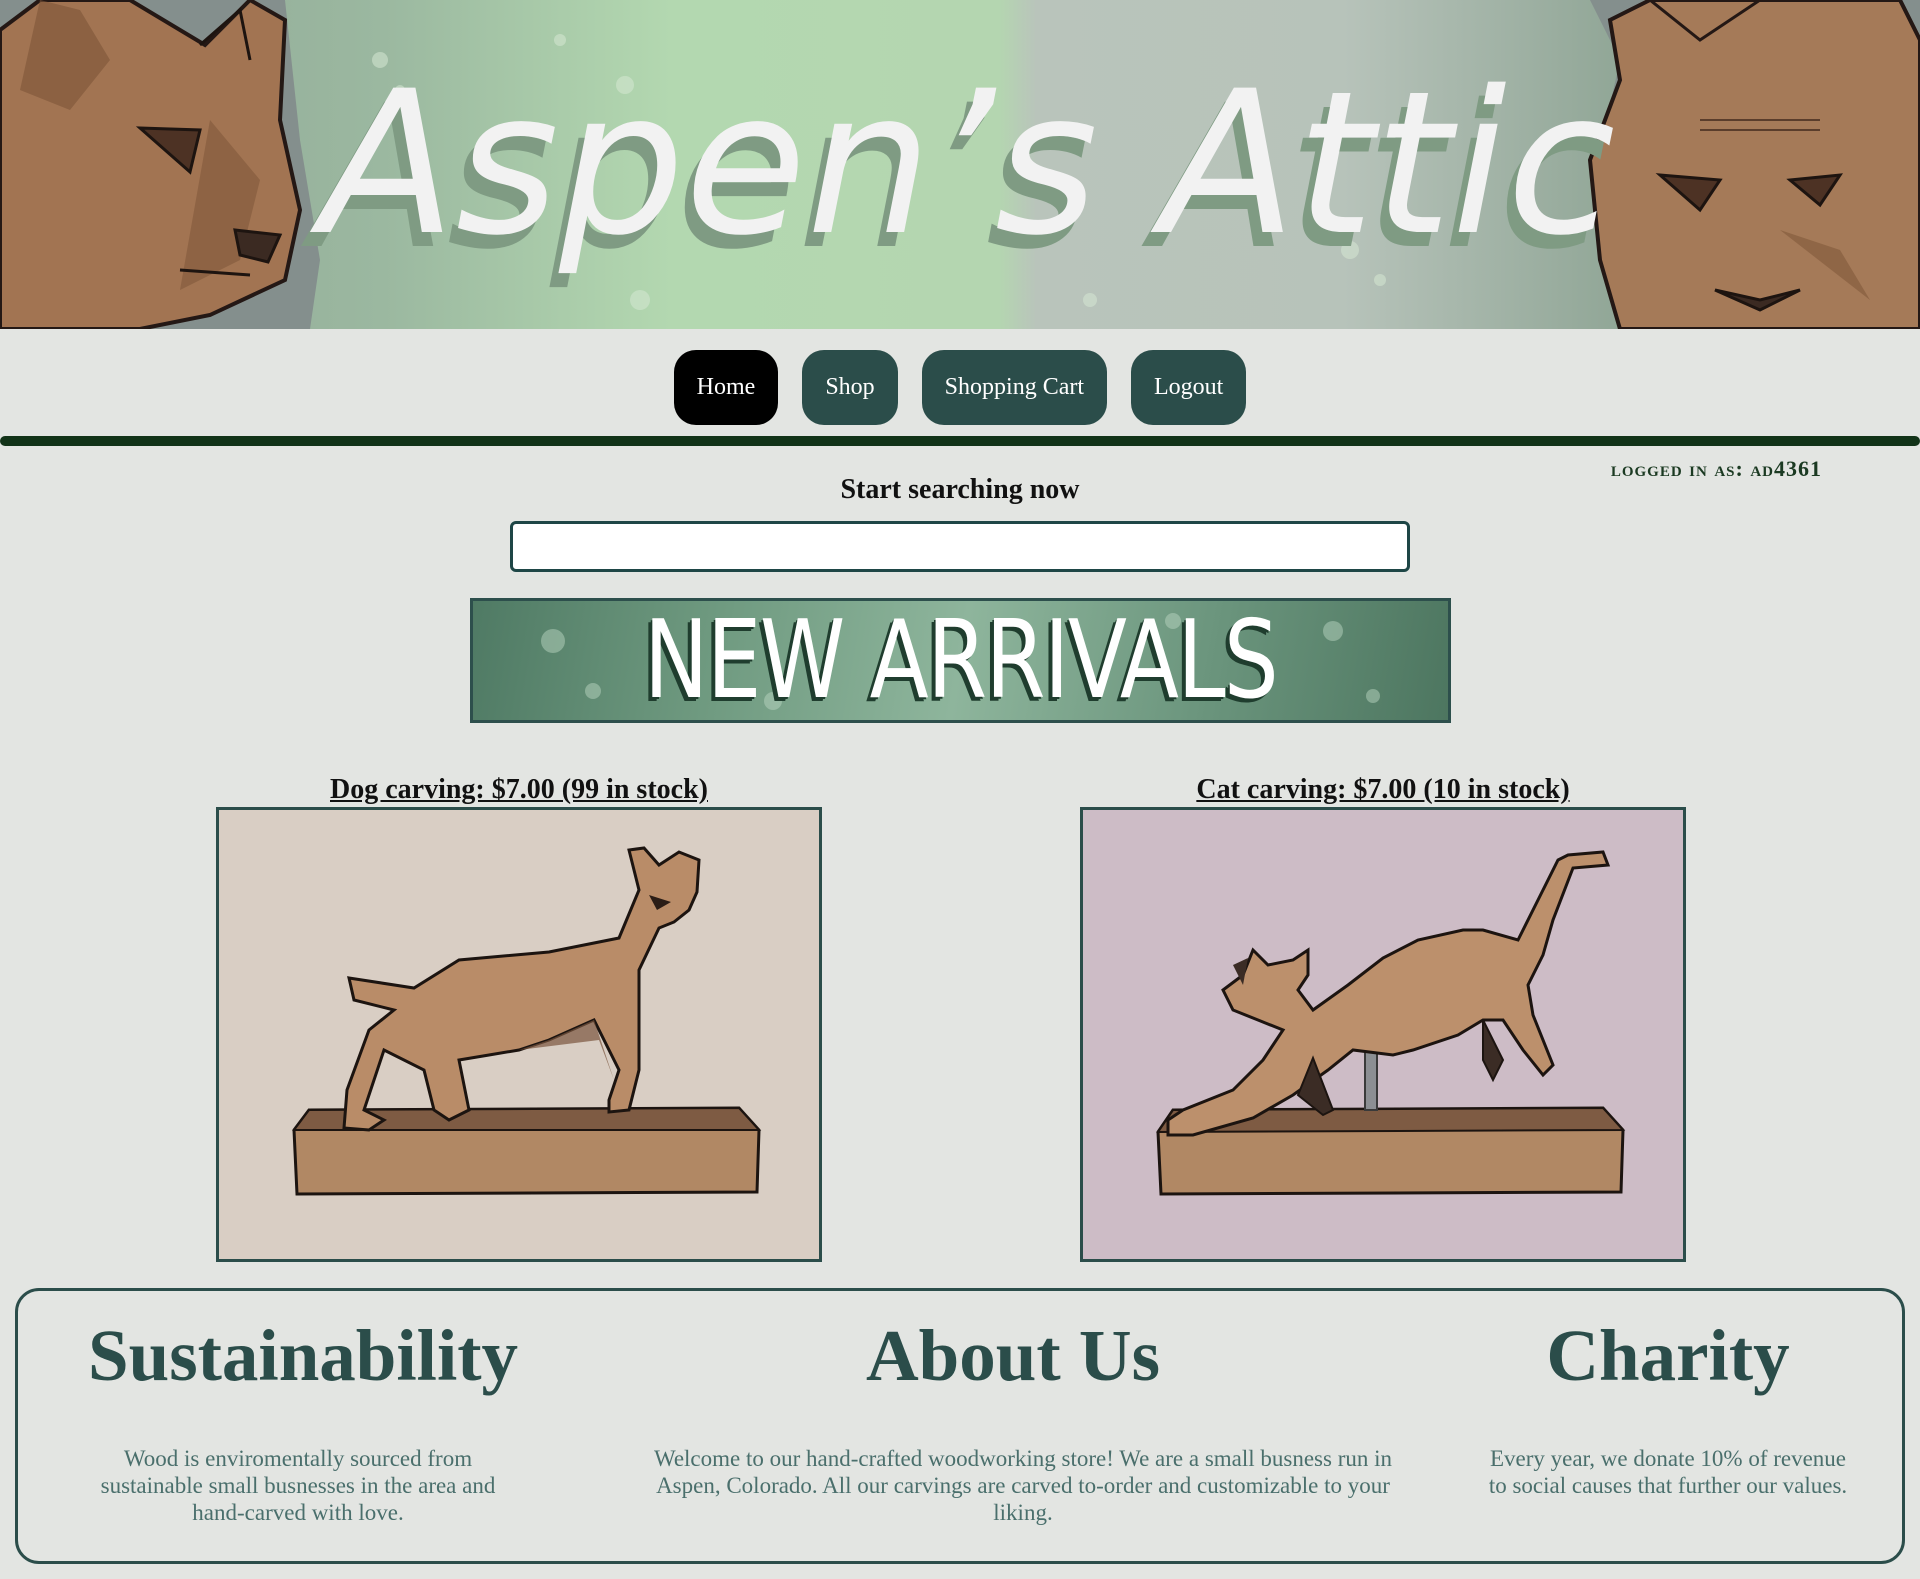  I want to click on main-nav: Home Shop Shopping Cart Logout, so click(960, 387).